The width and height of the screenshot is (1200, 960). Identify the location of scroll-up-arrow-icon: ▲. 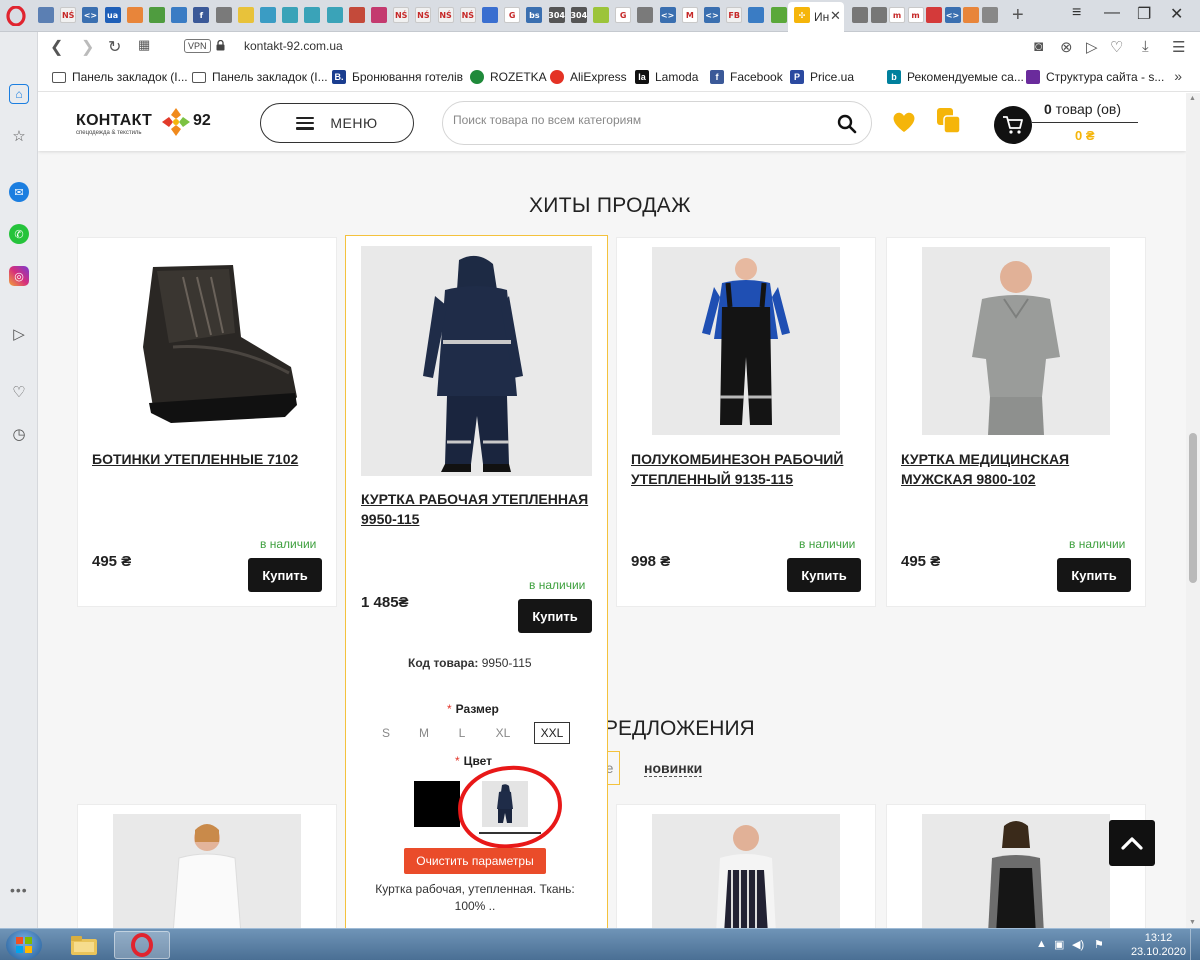
(1192, 98).